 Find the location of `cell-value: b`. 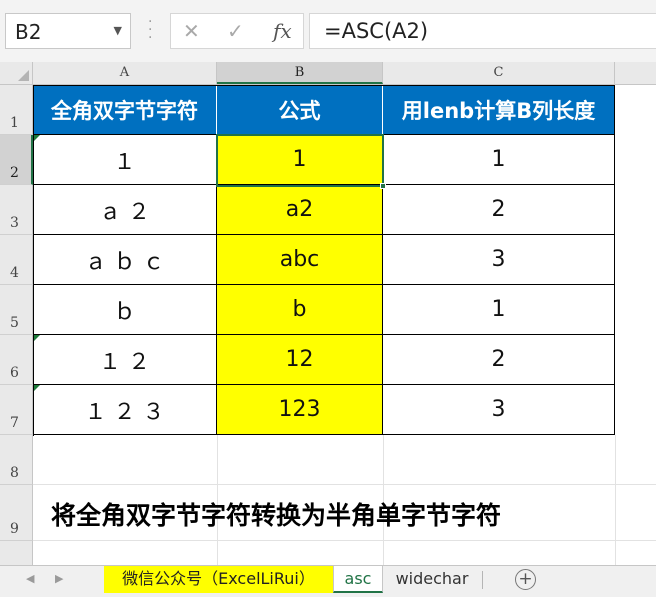

cell-value: b is located at coordinates (299, 309).